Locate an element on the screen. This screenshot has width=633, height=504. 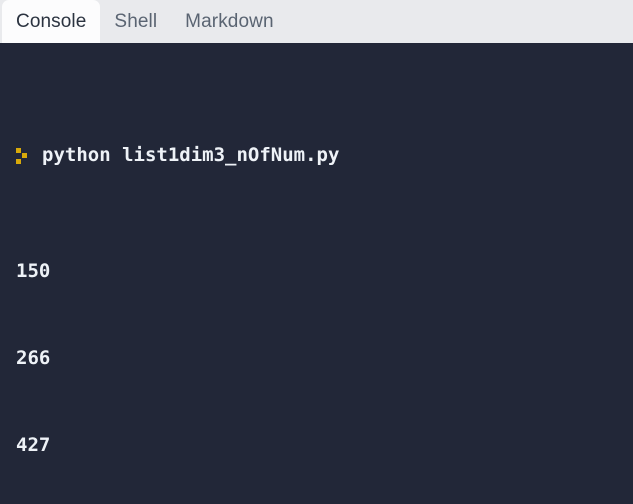
tab-markdown-label: Markdown is located at coordinates (229, 21).